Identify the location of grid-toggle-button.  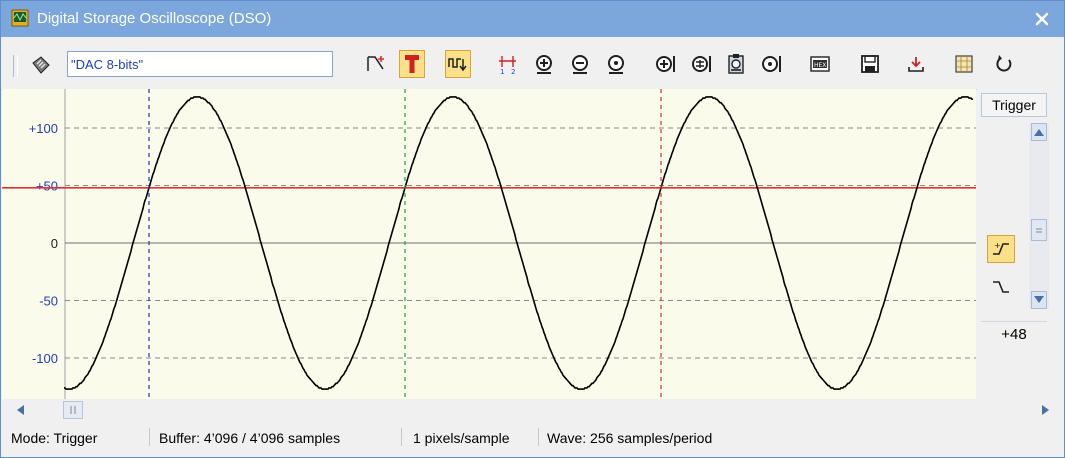
(964, 64).